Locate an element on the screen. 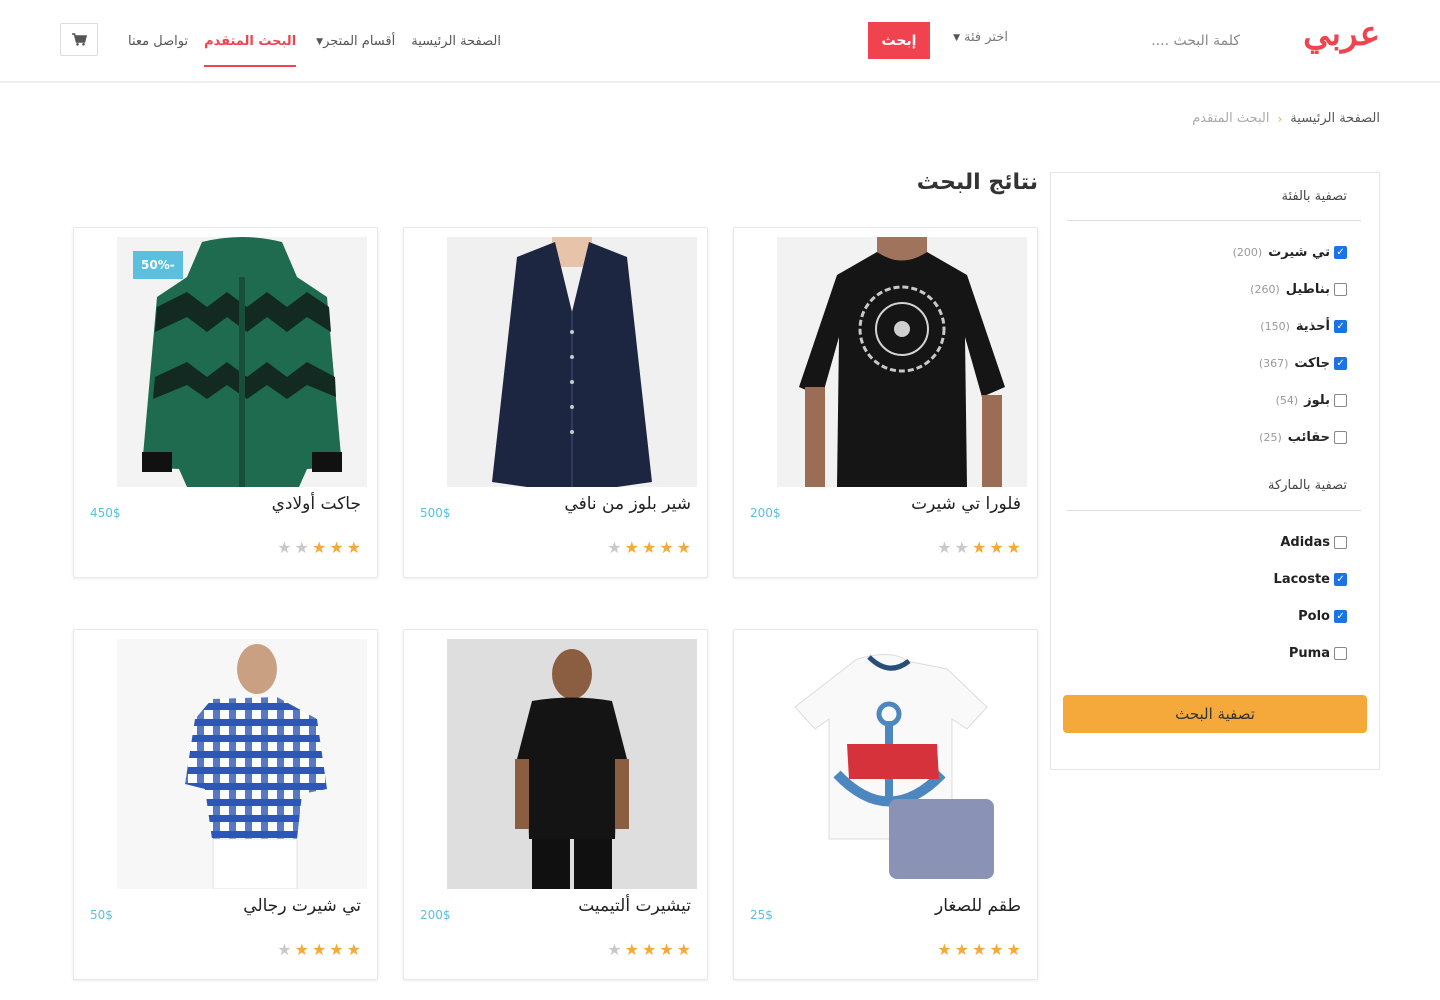 The width and height of the screenshot is (1440, 1000). product-card: تي شيرت رجالي 50$ ★ ★ ★ ★ ★ is located at coordinates (225, 804).